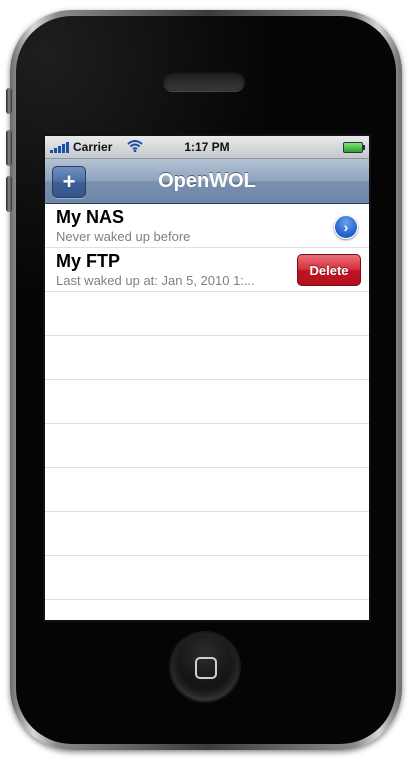  I want to click on navigation-bar: + OpenWOL, so click(207, 181).